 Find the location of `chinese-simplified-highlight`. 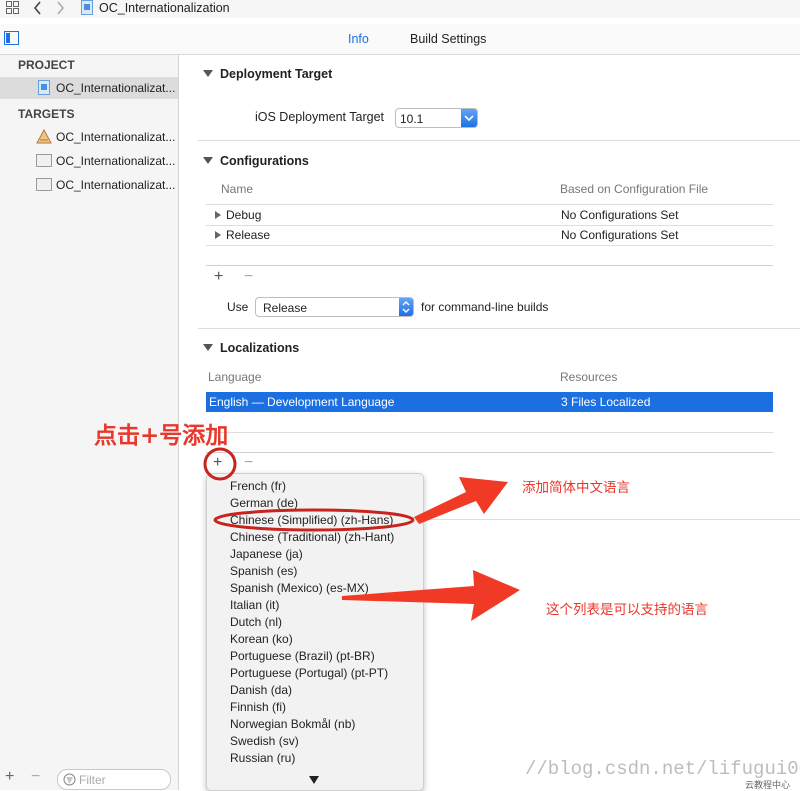

chinese-simplified-highlight is located at coordinates (314, 520).